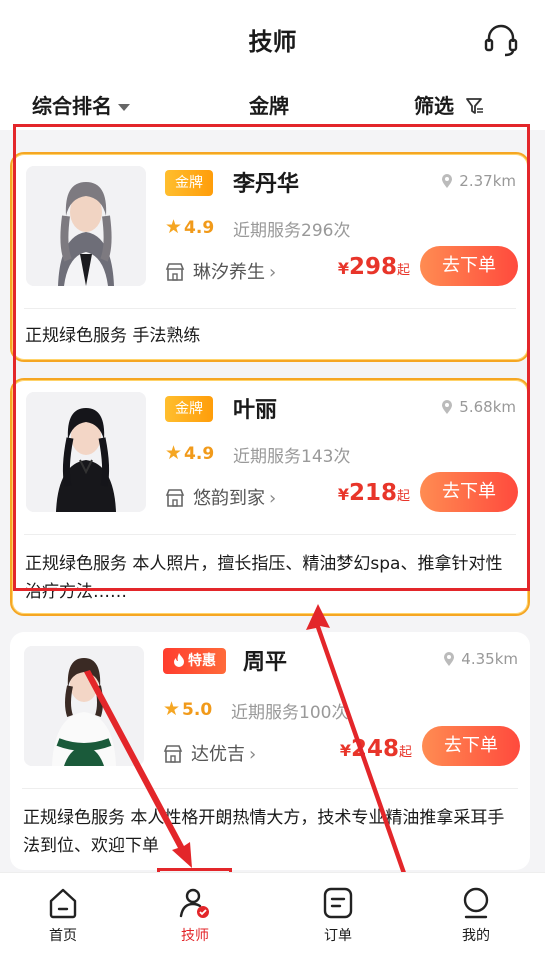 This screenshot has width=545, height=955. I want to click on gold-filter-tab: 金牌, so click(269, 104).